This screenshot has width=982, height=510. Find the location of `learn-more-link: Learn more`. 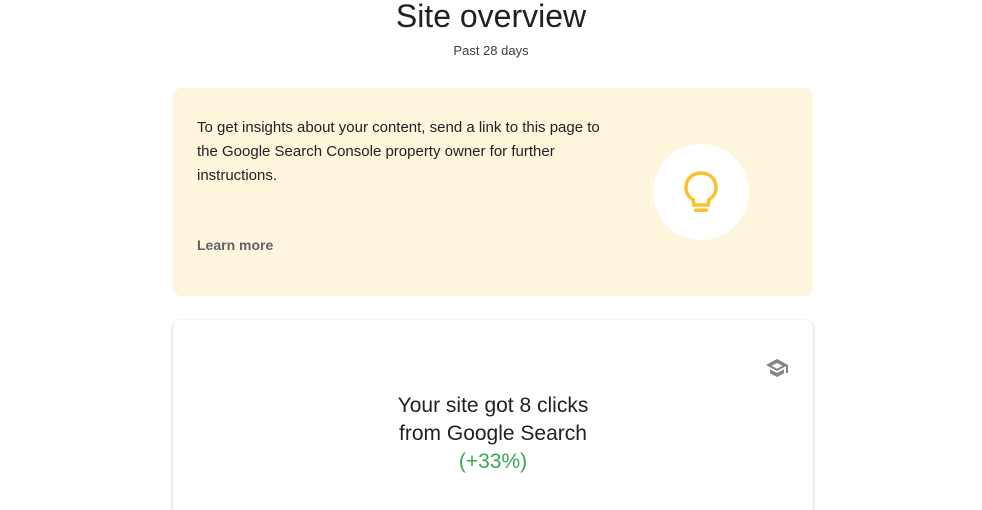

learn-more-link: Learn more is located at coordinates (235, 245).